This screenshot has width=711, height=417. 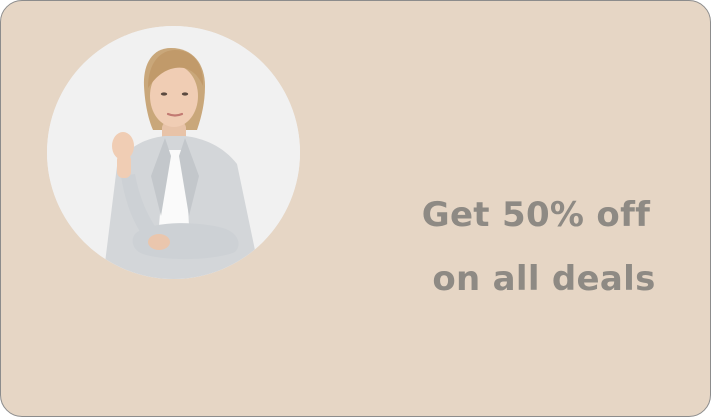 I want to click on promo-line-1: Get 50% off, so click(x=536, y=215).